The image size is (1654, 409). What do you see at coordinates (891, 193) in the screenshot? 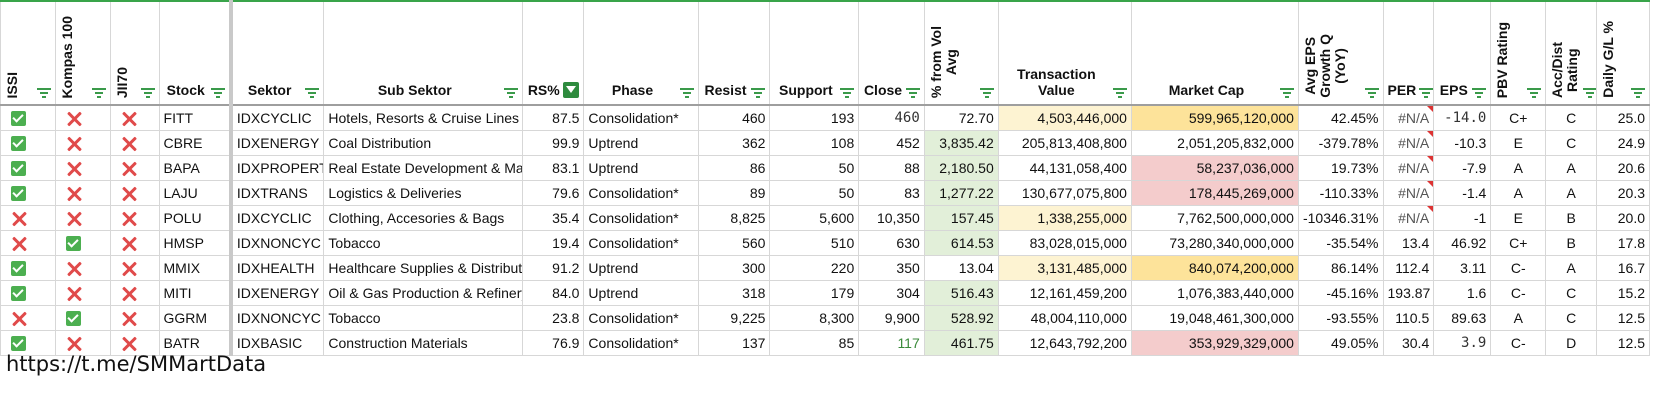
I see `cell-close: 83` at bounding box center [891, 193].